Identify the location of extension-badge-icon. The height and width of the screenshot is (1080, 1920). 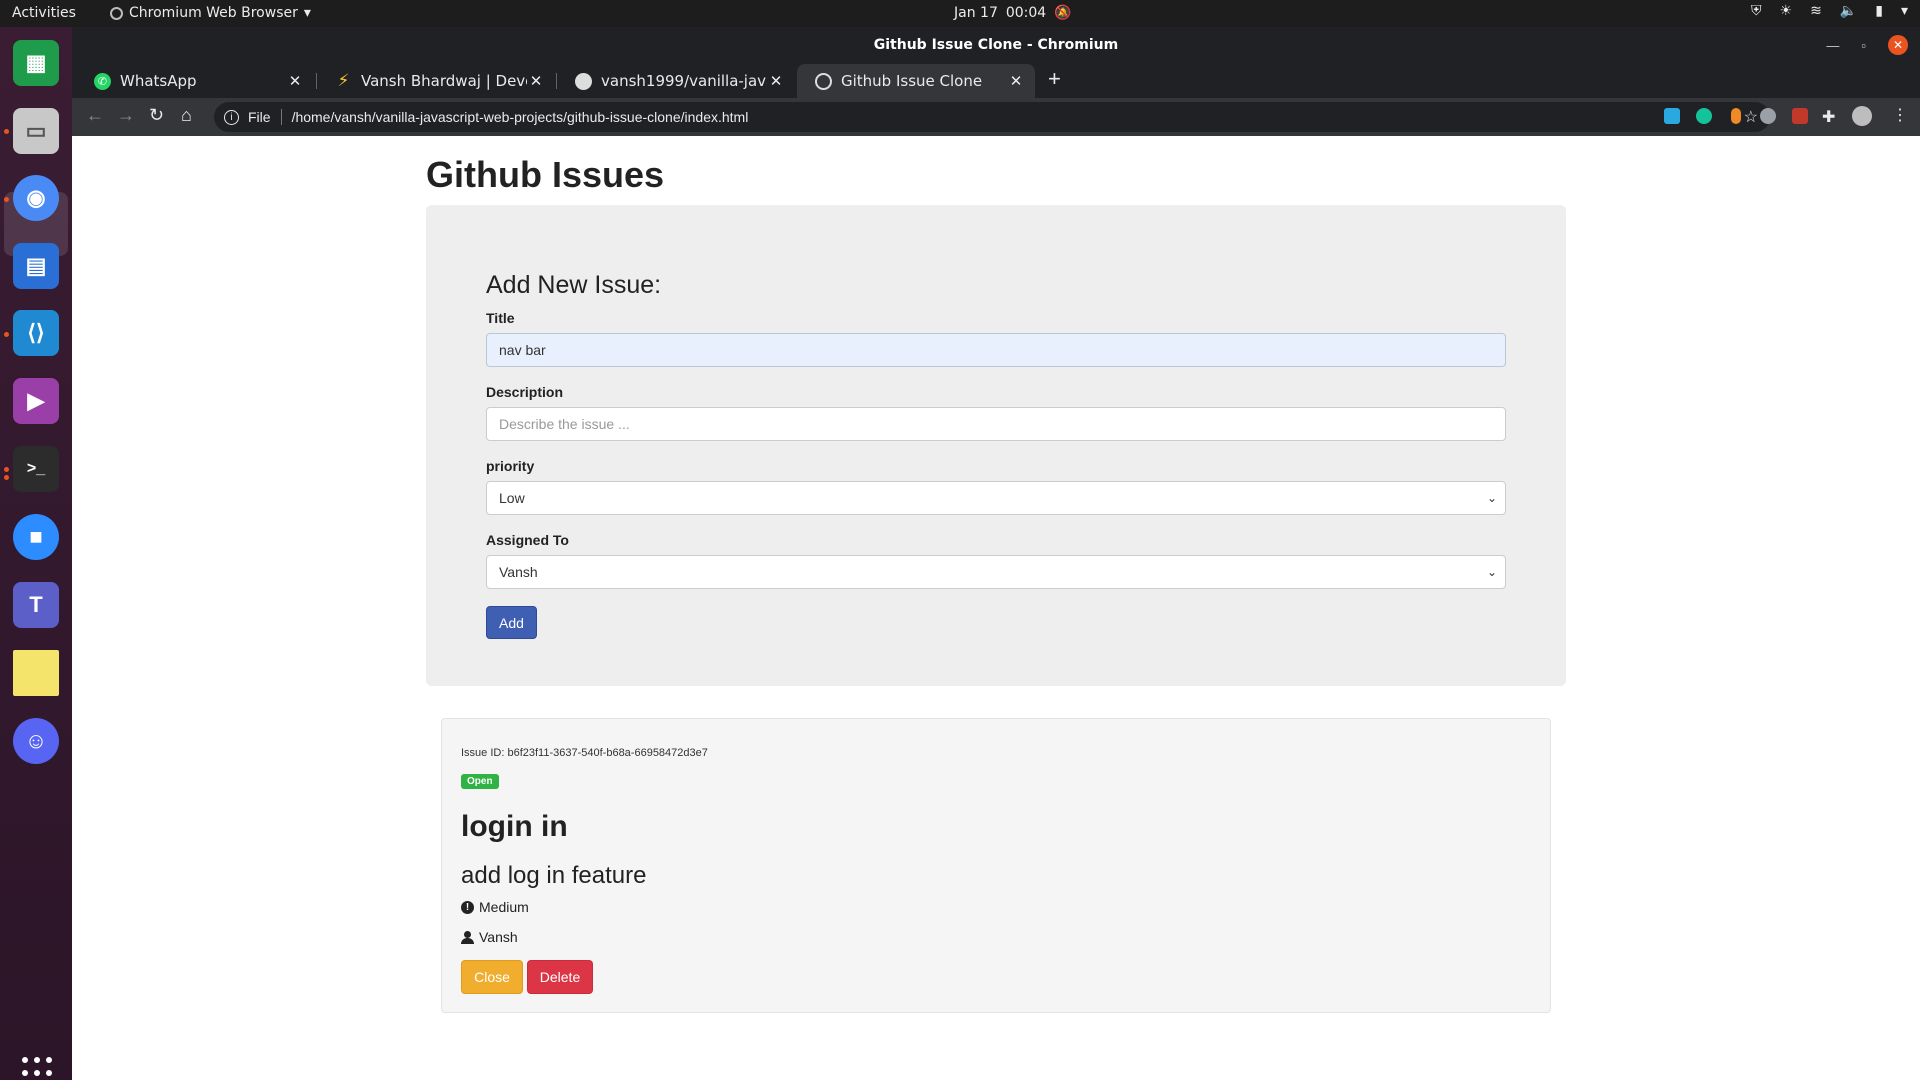
(1800, 116).